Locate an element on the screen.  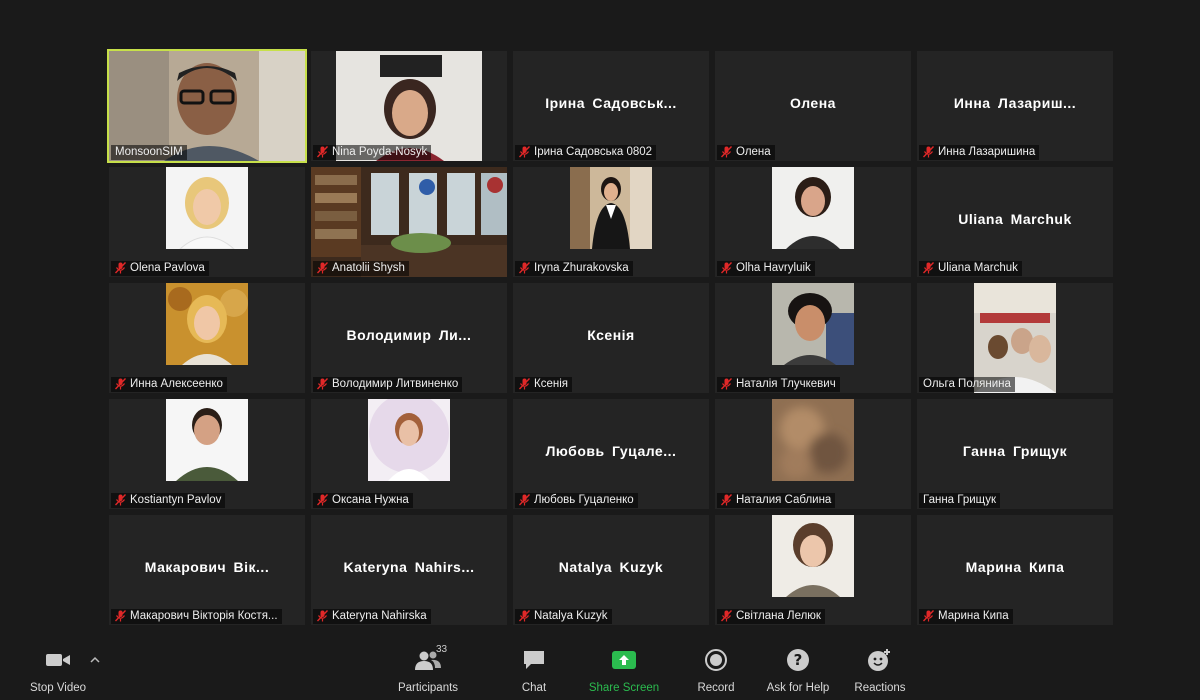
participant-tile: Світлана Лелюк is located at coordinates (813, 570).